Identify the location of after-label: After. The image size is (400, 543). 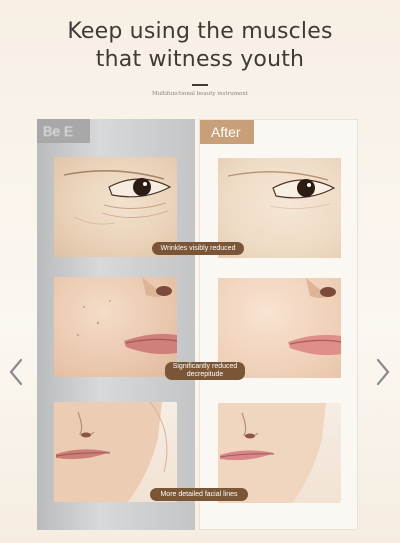
(226, 132).